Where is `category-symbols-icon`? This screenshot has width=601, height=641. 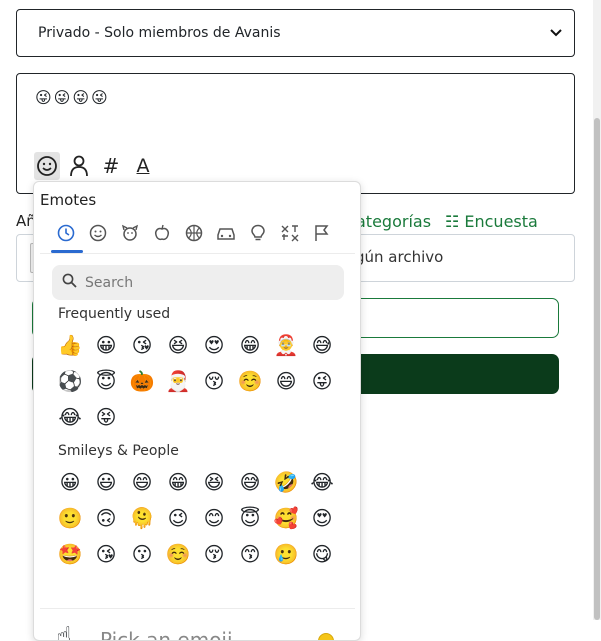
category-symbols-icon is located at coordinates (290, 233).